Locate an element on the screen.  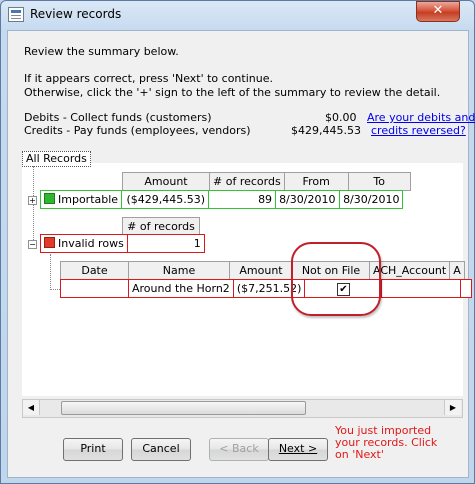
detail-date is located at coordinates (94, 288).